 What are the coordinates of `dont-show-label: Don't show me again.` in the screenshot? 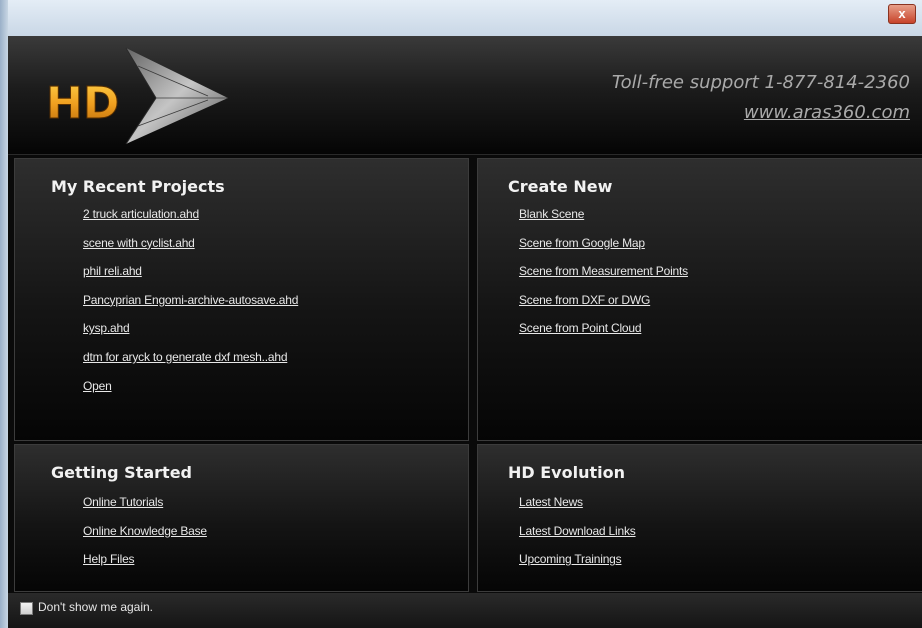 It's located at (95, 607).